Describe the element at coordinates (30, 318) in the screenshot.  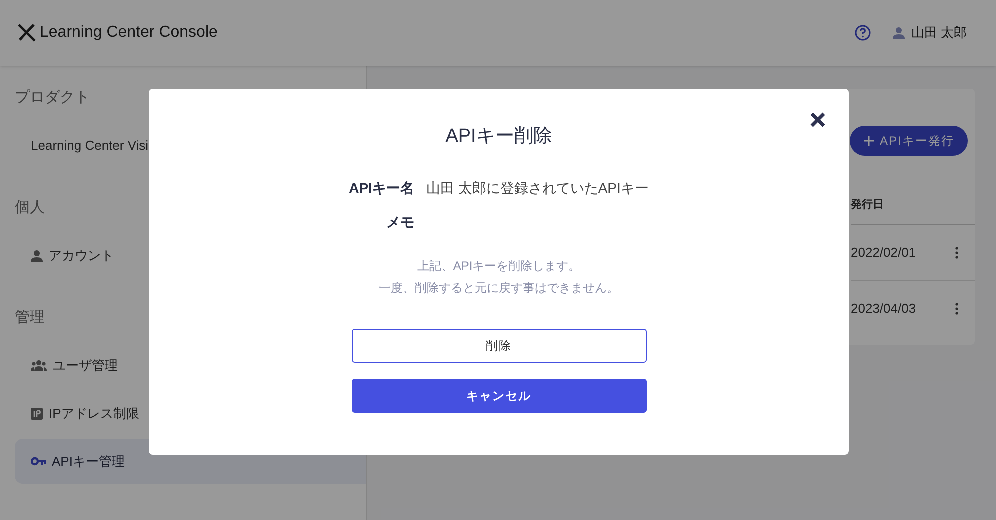
I see `section-heading: 管理` at that location.